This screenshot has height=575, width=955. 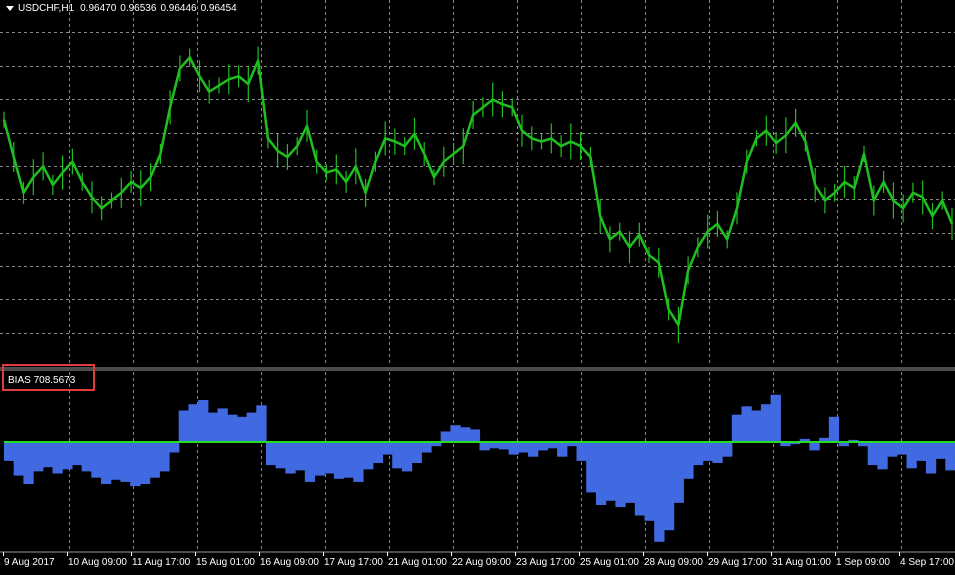 What do you see at coordinates (863, 562) in the screenshot?
I see `time-label: 1 Sep 09:00` at bounding box center [863, 562].